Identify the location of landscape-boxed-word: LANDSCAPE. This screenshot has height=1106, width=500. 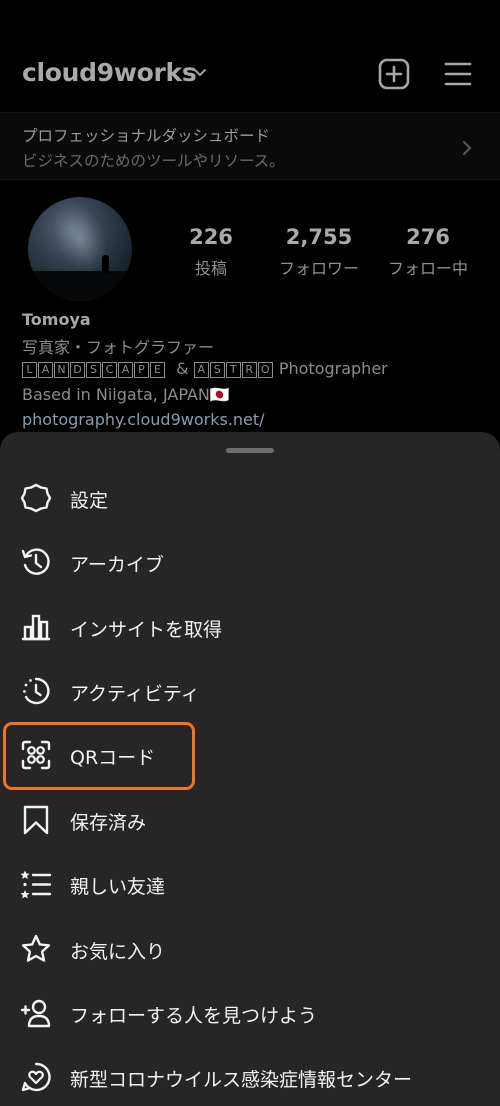
(96, 368).